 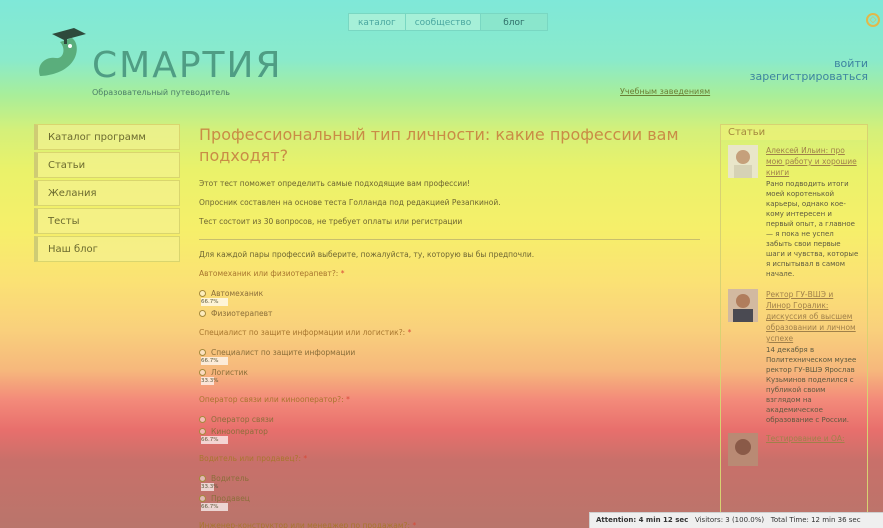 What do you see at coordinates (237, 293) in the screenshot?
I see `option-label: Автомеханик` at bounding box center [237, 293].